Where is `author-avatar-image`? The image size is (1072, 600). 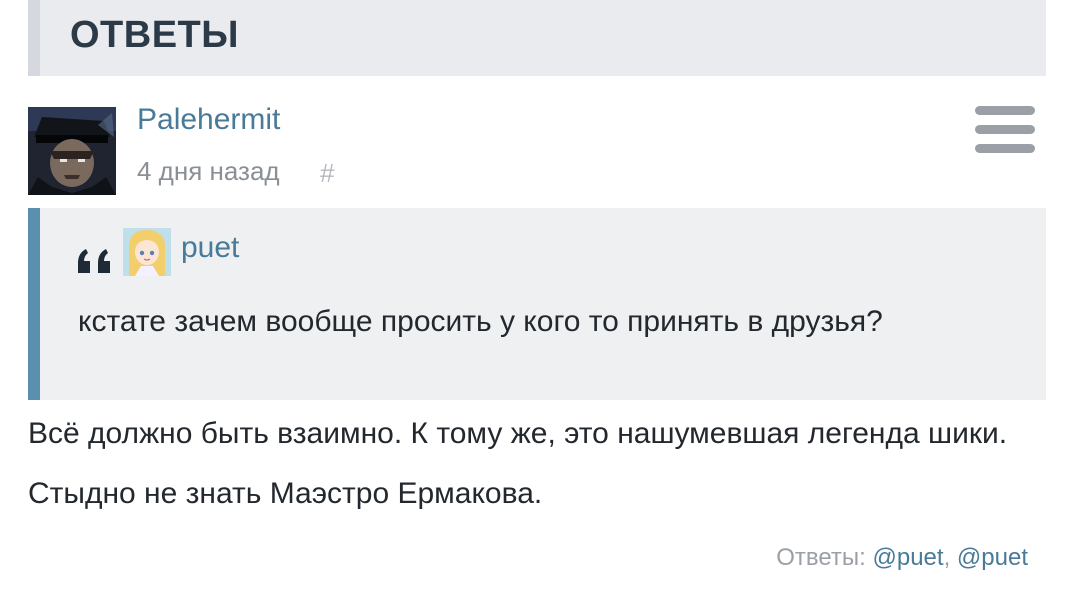
author-avatar-image is located at coordinates (72, 151).